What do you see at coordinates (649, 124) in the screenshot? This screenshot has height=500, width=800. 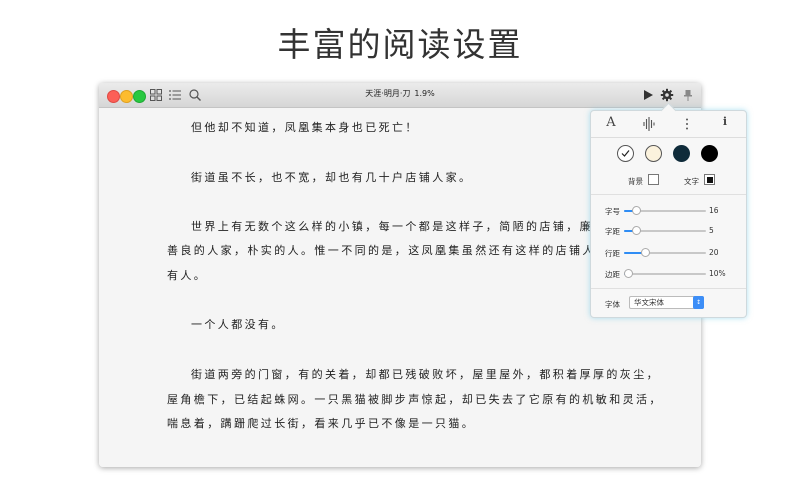 I see `waveform-icon` at bounding box center [649, 124].